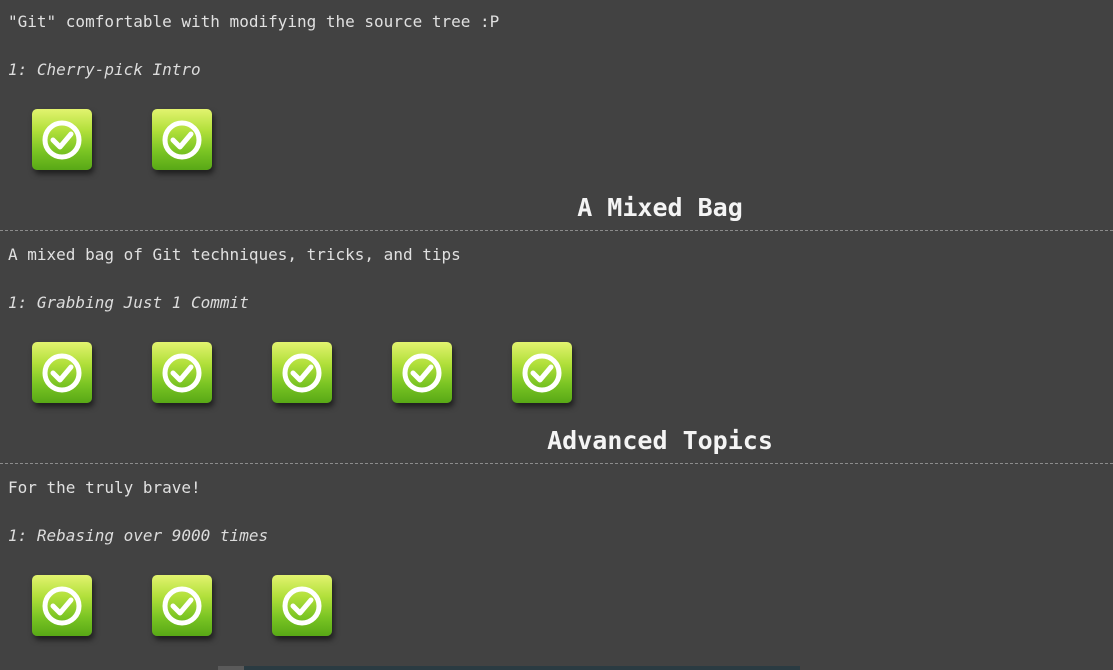 Image resolution: width=1113 pixels, height=670 pixels. Describe the element at coordinates (128, 302) in the screenshot. I see `level-name: 1: Grabbing Just 1 Commit` at that location.